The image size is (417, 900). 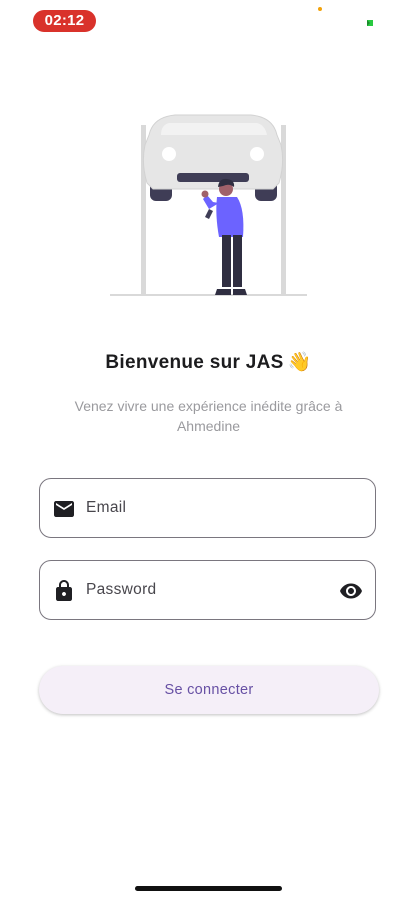 I want to click on car-windshield, so click(x=214, y=129).